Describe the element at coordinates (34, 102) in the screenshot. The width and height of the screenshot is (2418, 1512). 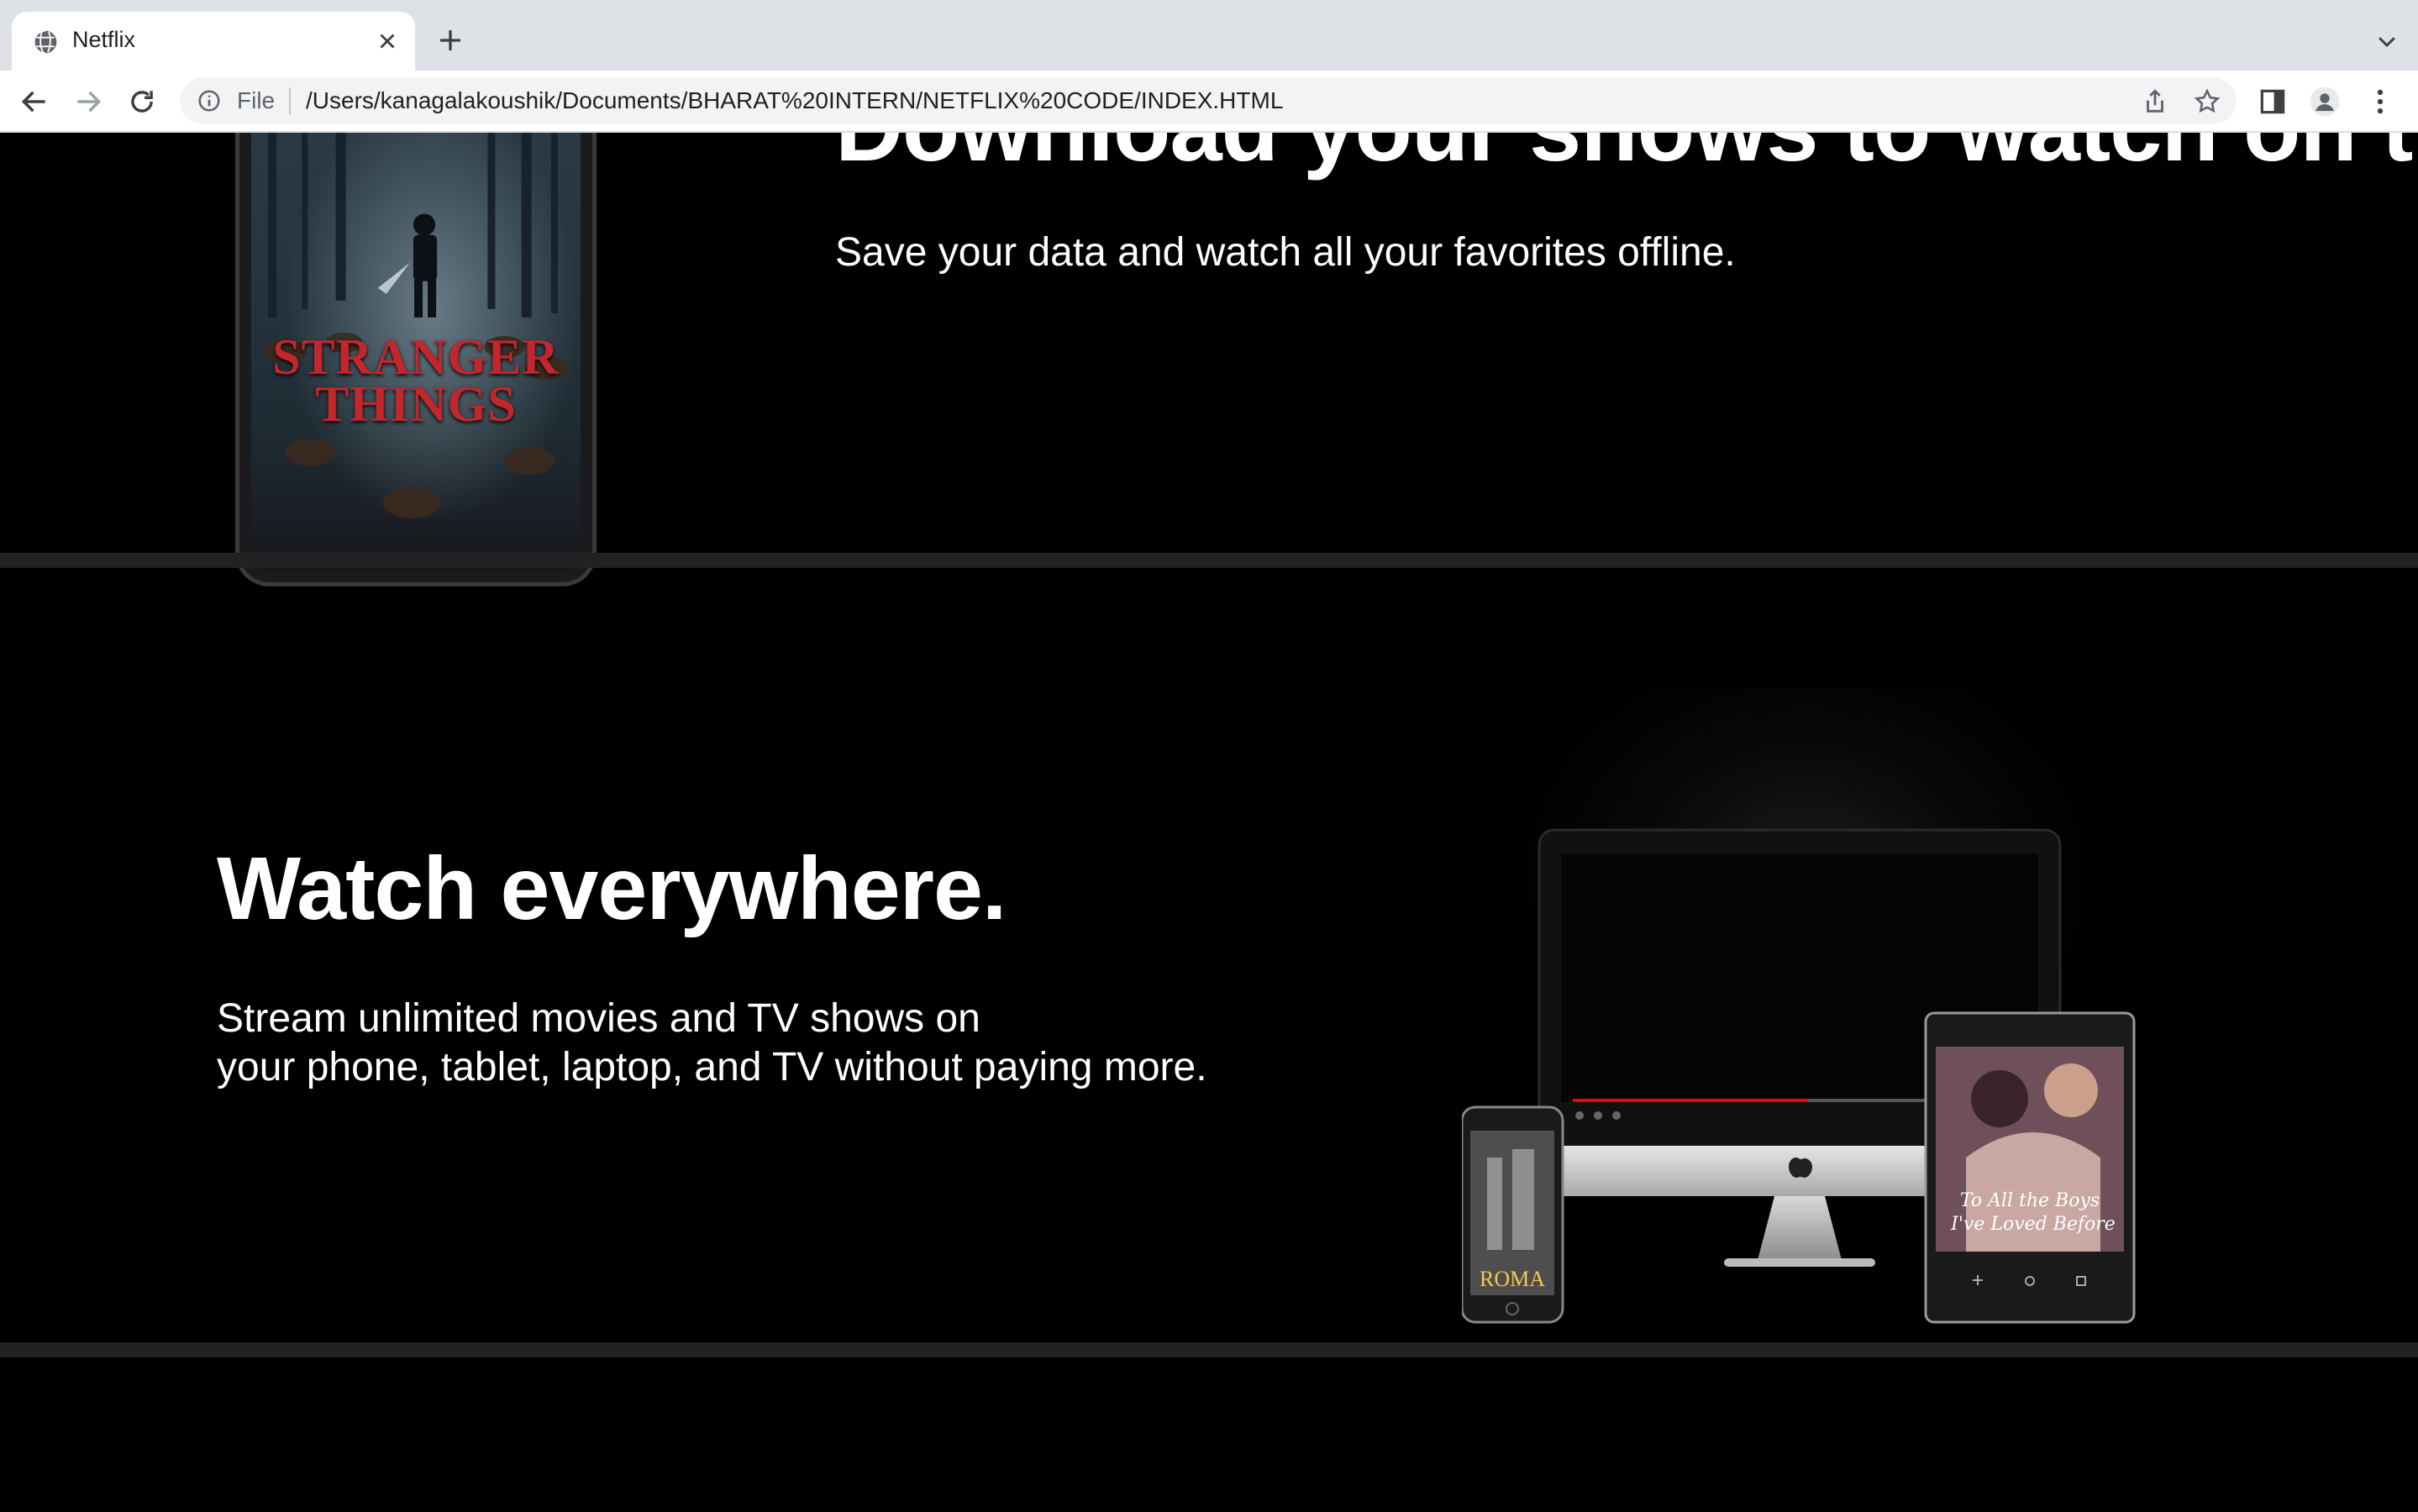
I see `back-arrow-icon` at that location.